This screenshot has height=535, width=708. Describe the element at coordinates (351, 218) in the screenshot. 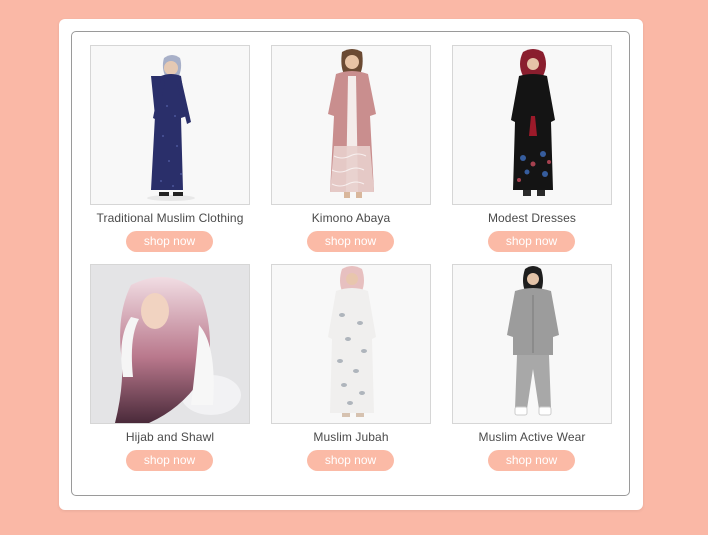

I see `category-title: Kimono Abaya` at that location.